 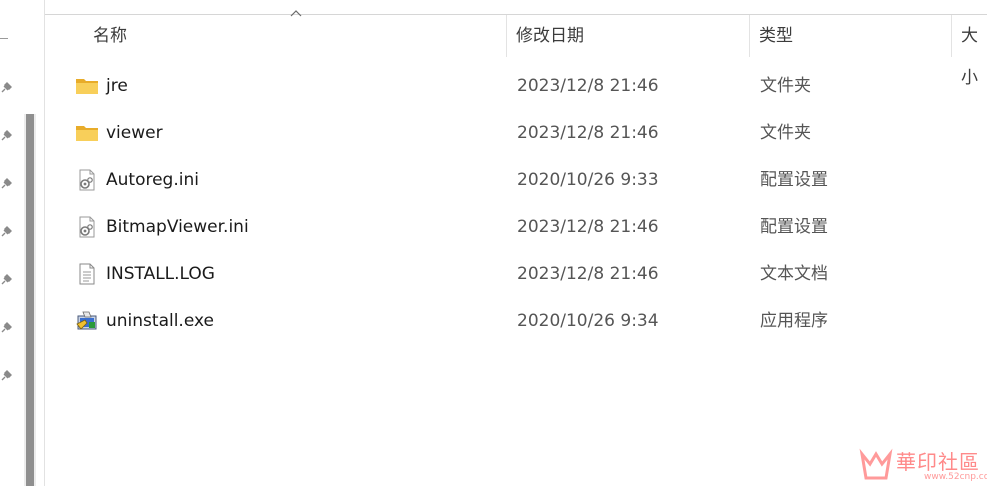 I want to click on file-row: INSTALL.LOG 2023/12/8 21:46 文本文档, so click(x=525, y=274).